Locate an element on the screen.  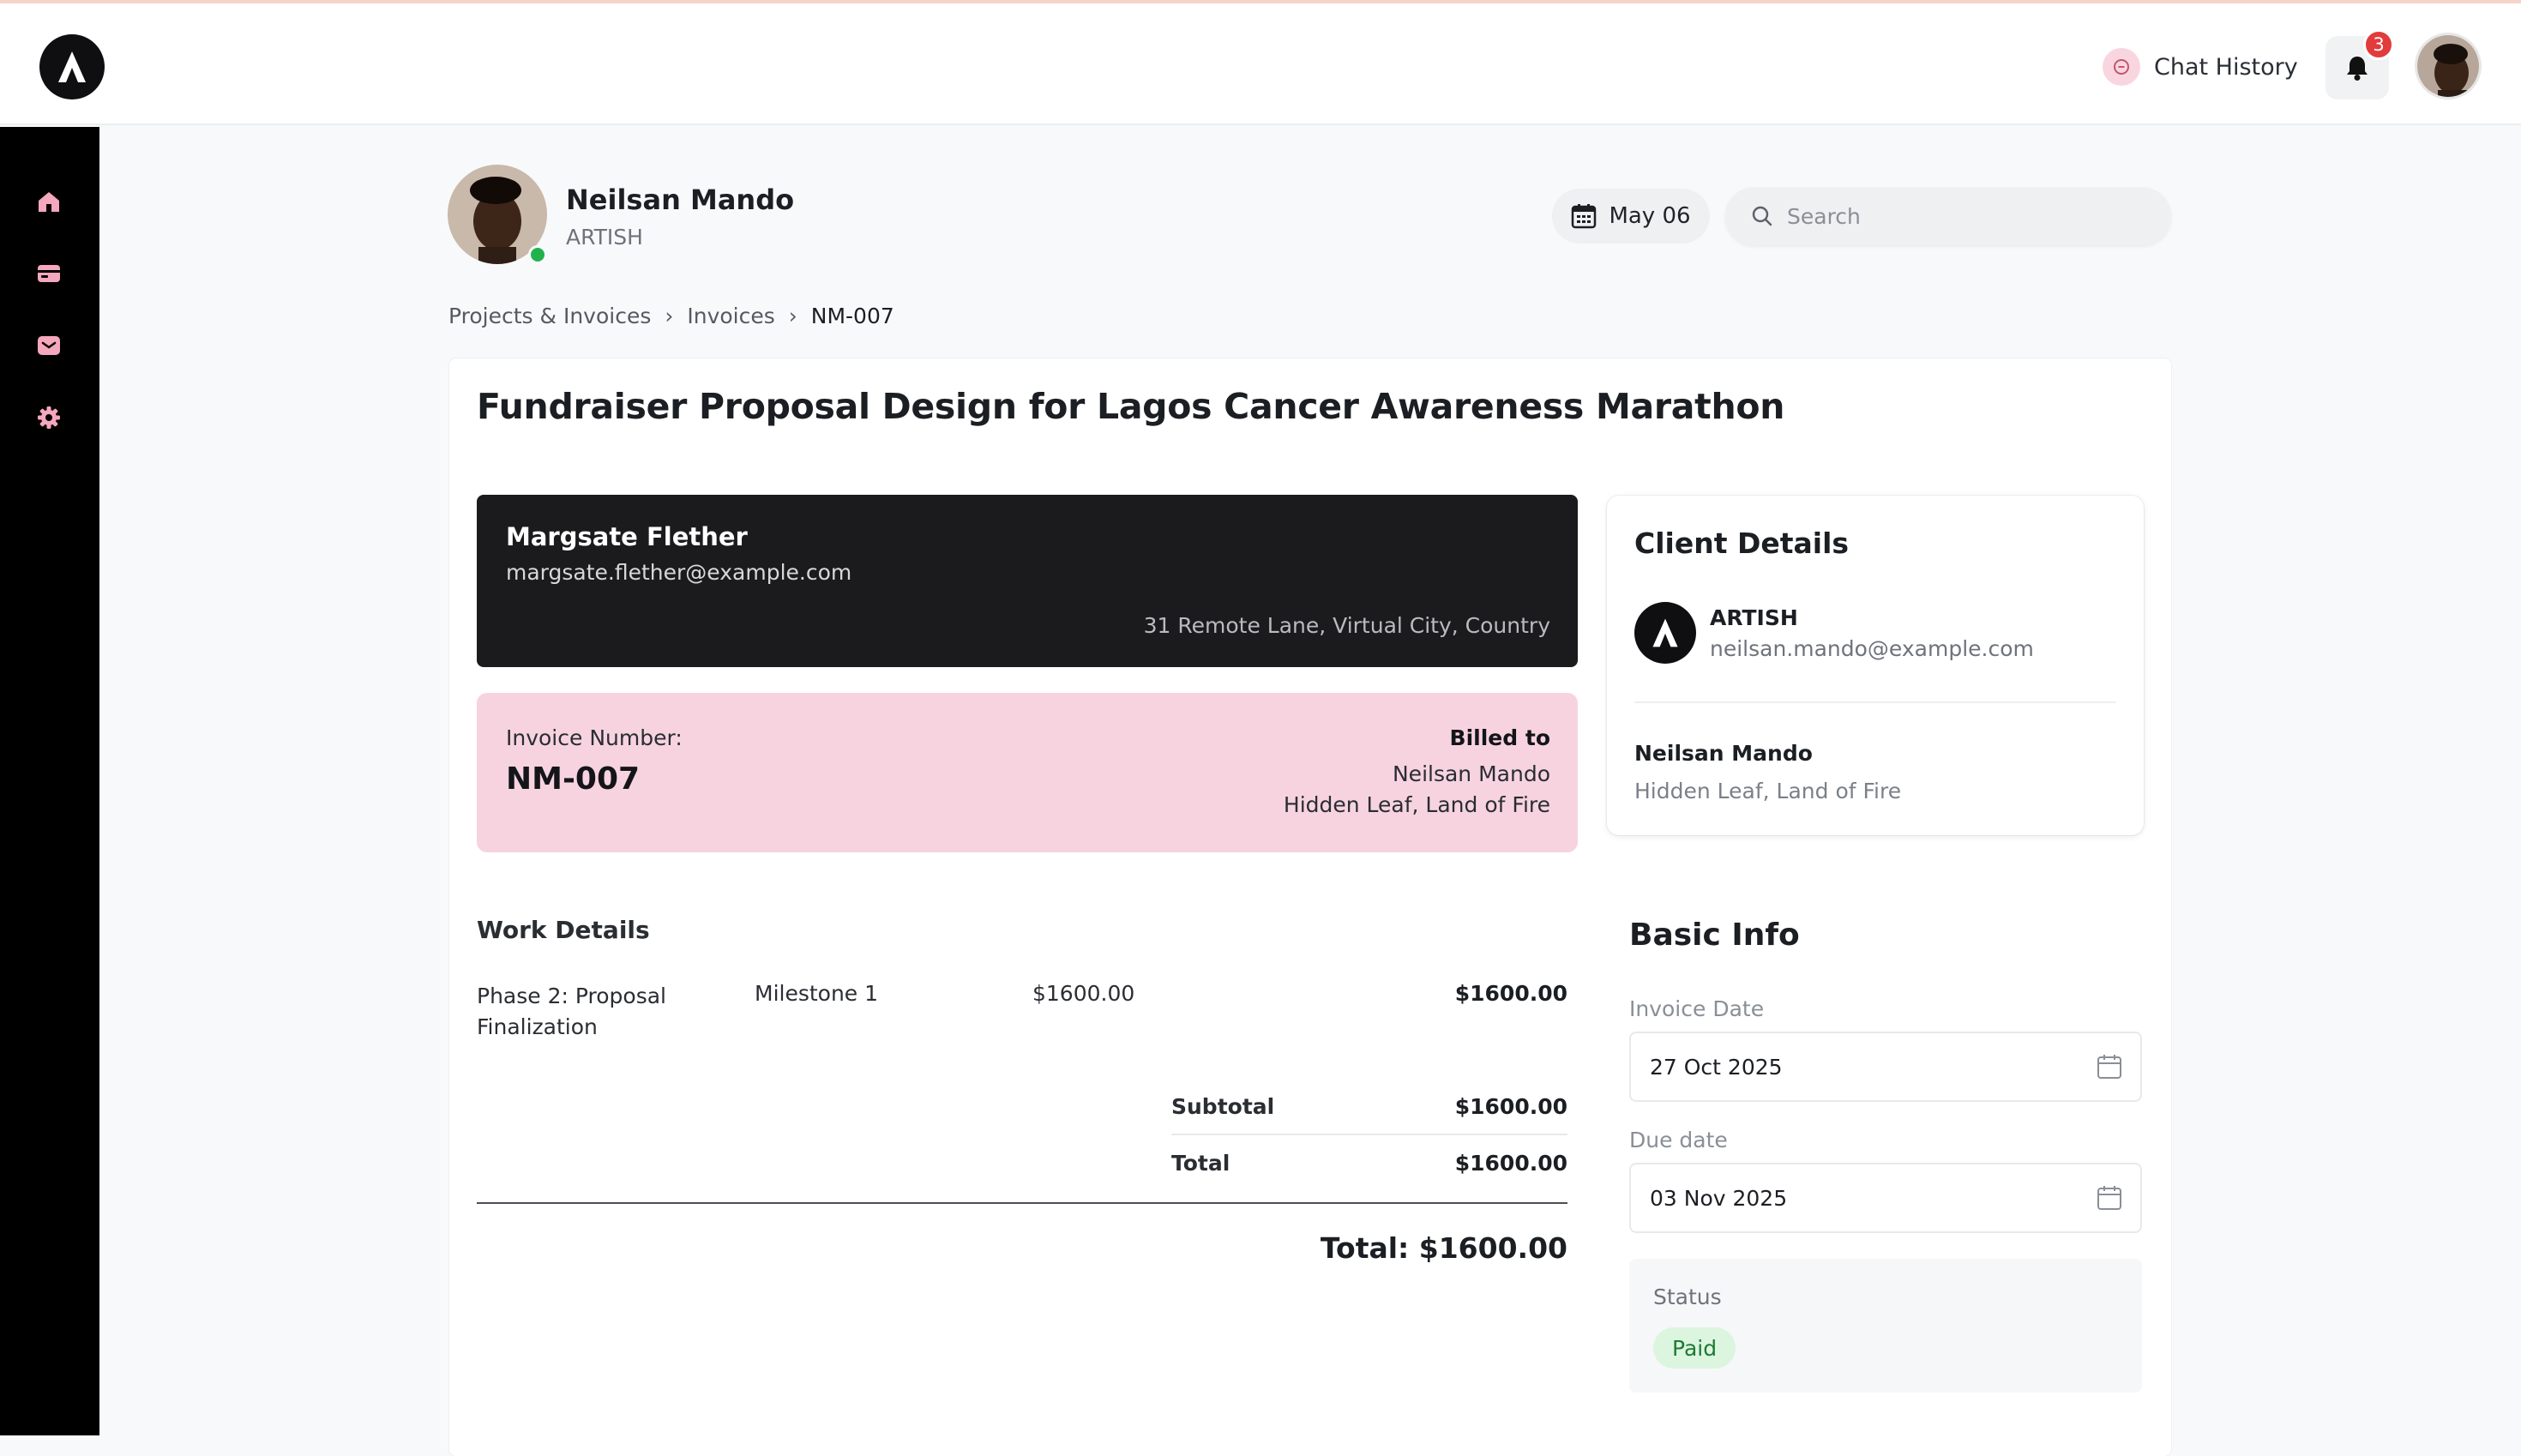
profile-name: Neilsan Mando is located at coordinates (681, 200).